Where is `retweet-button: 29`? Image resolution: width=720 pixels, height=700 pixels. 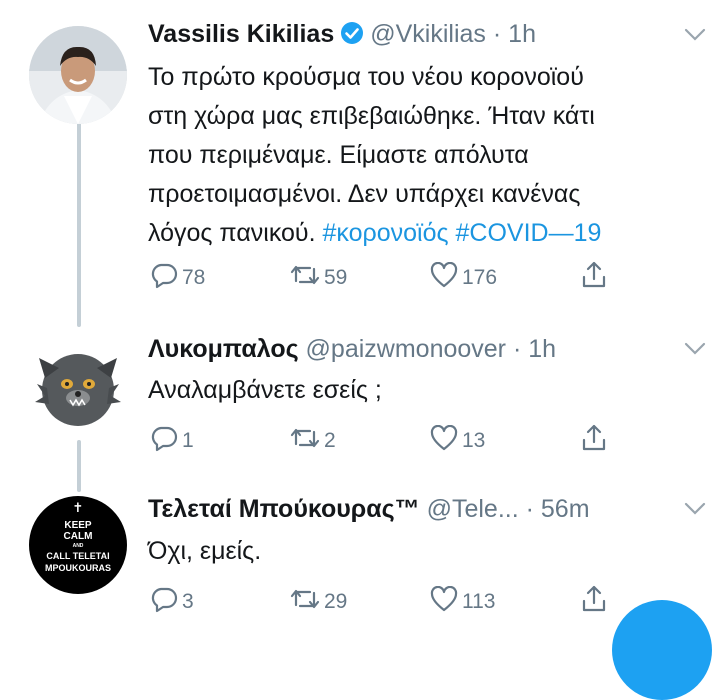 retweet-button: 29 is located at coordinates (360, 602).